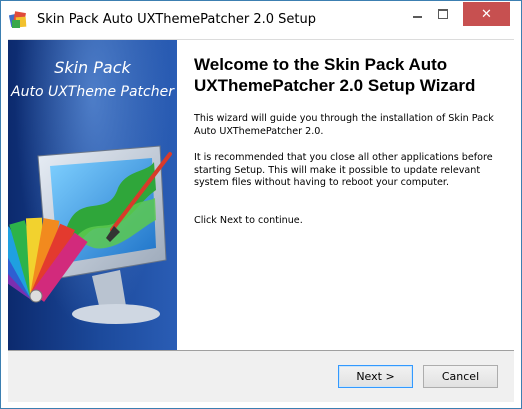  I want to click on close-button: ✕, so click(486, 14).